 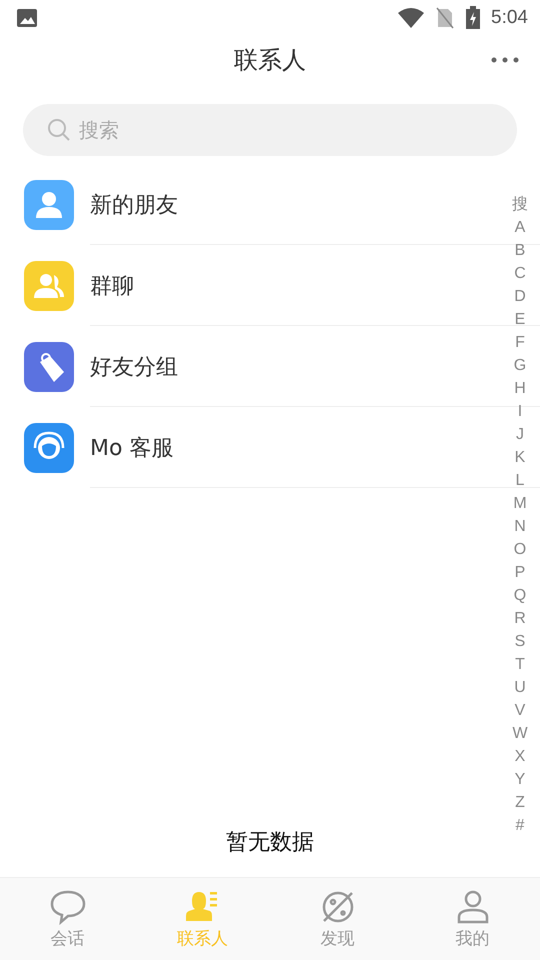 What do you see at coordinates (520, 756) in the screenshot?
I see `index-letter: X` at bounding box center [520, 756].